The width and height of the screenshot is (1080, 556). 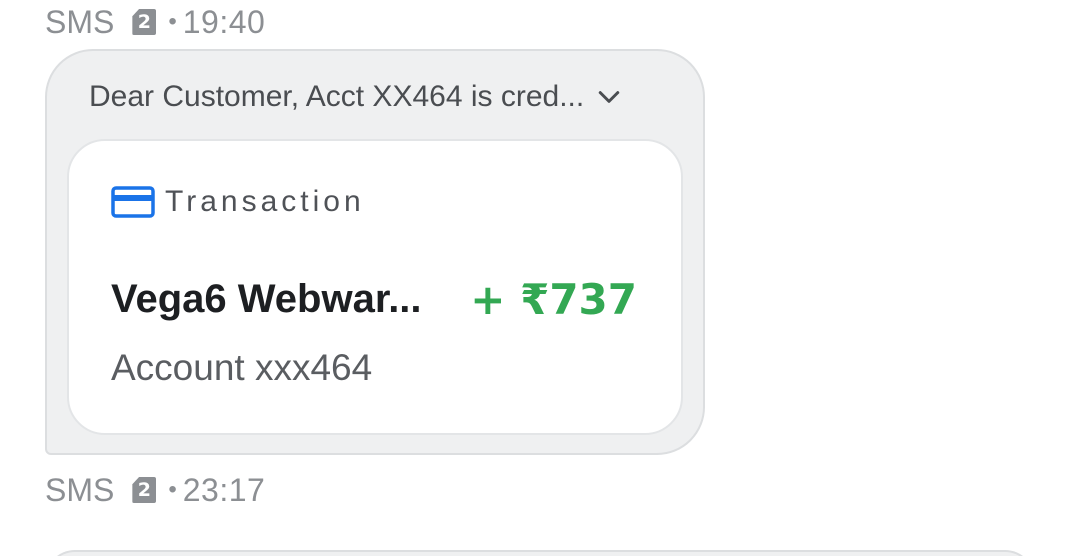 I want to click on message-meta: SMS 2 • 19:40, so click(x=155, y=22).